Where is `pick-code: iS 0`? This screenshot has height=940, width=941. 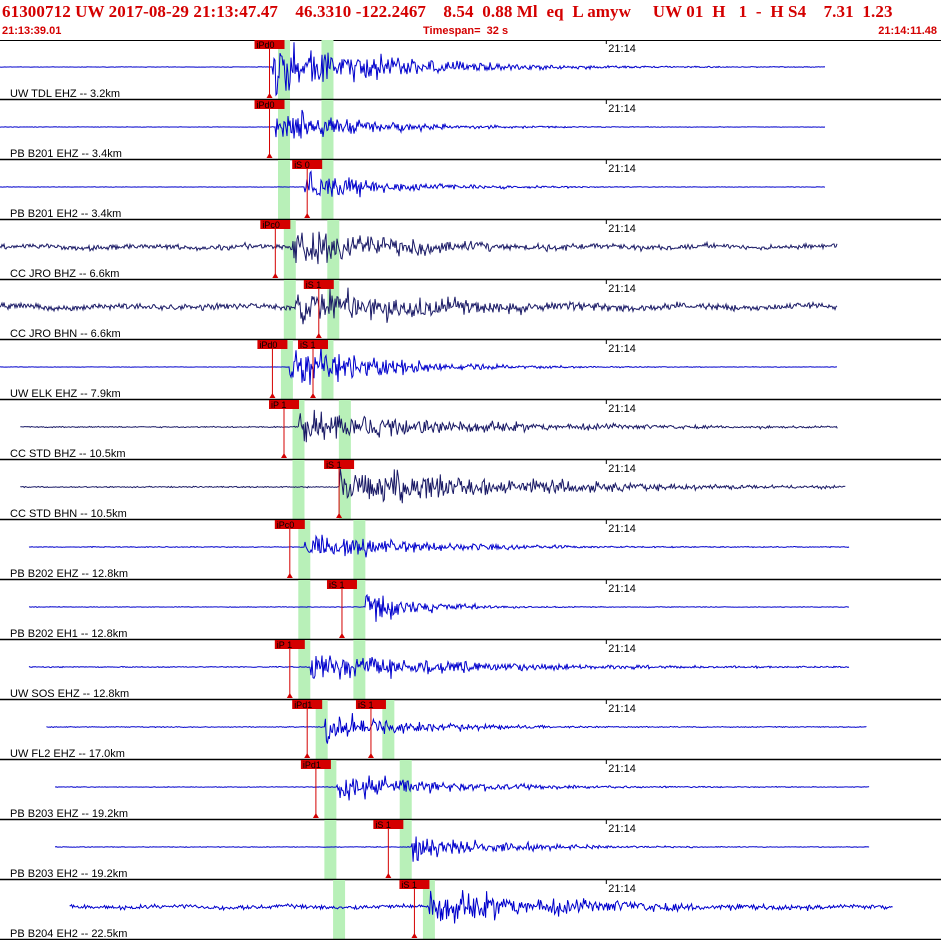 pick-code: iS 0 is located at coordinates (302, 165).